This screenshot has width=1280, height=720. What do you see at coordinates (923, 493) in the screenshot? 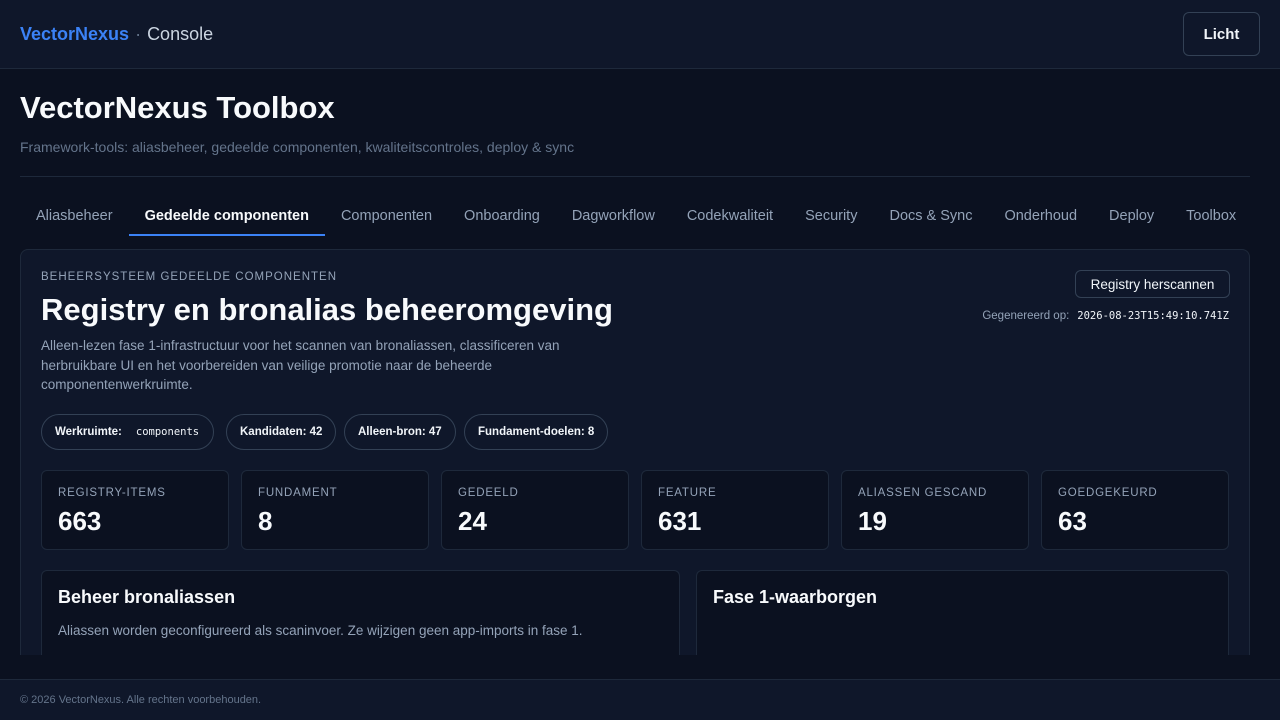
I see `stat-label: Aliassen gescand` at bounding box center [923, 493].